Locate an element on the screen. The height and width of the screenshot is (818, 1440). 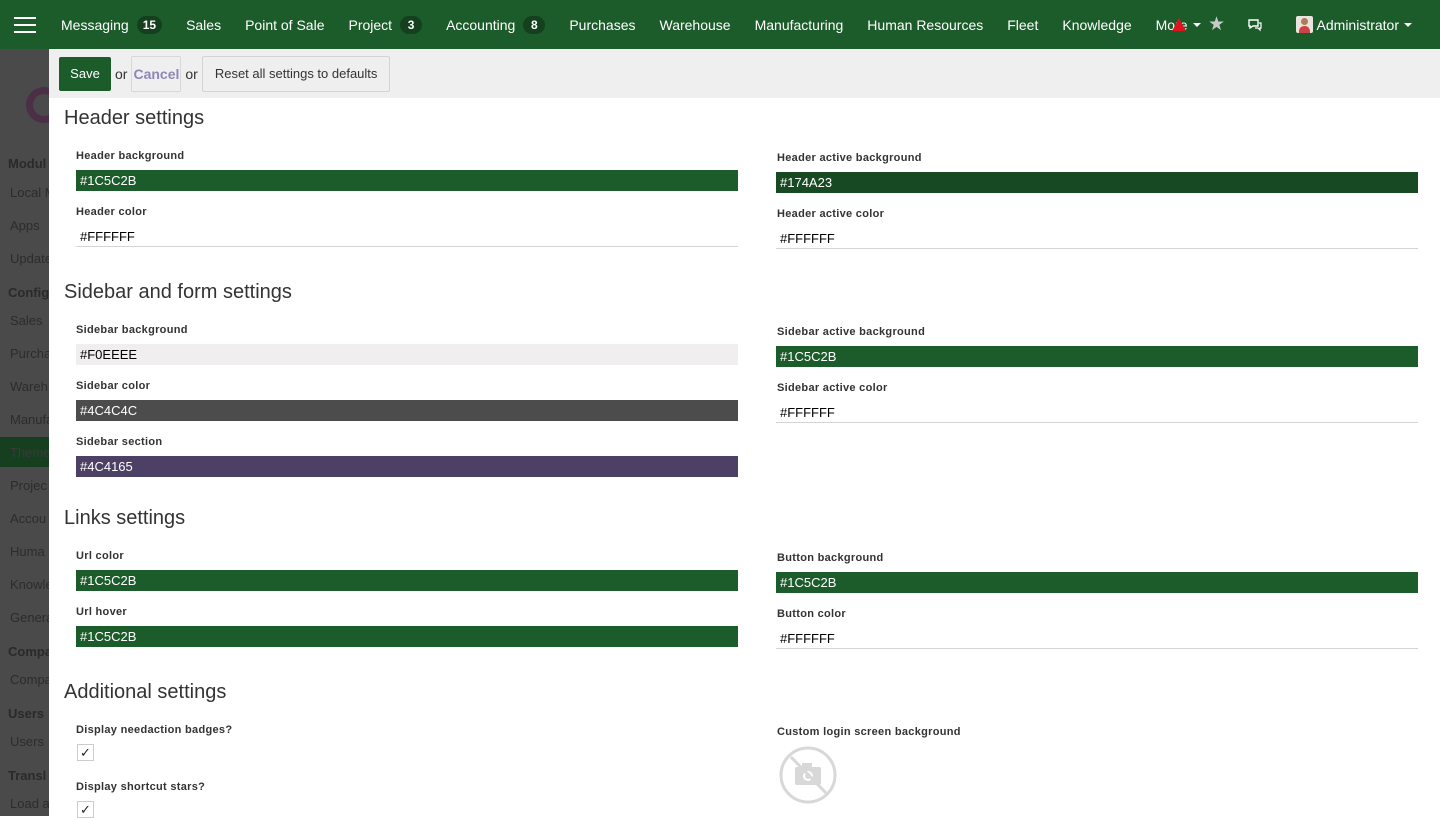
warning-icon is located at coordinates (1179, 24).